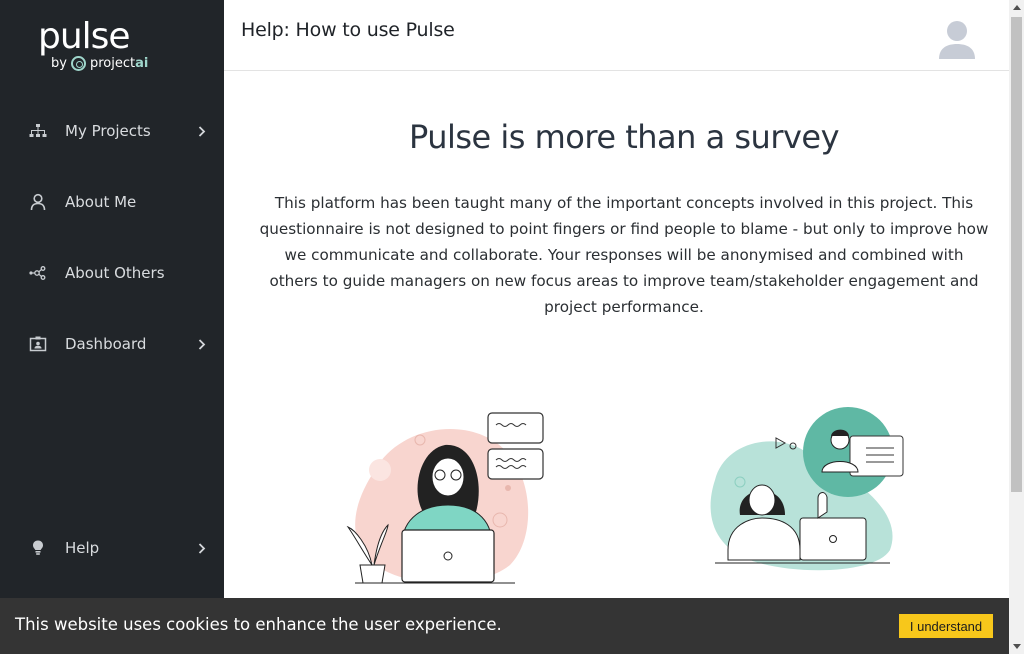  I want to click on logo-byline: by projectai, so click(114, 63).